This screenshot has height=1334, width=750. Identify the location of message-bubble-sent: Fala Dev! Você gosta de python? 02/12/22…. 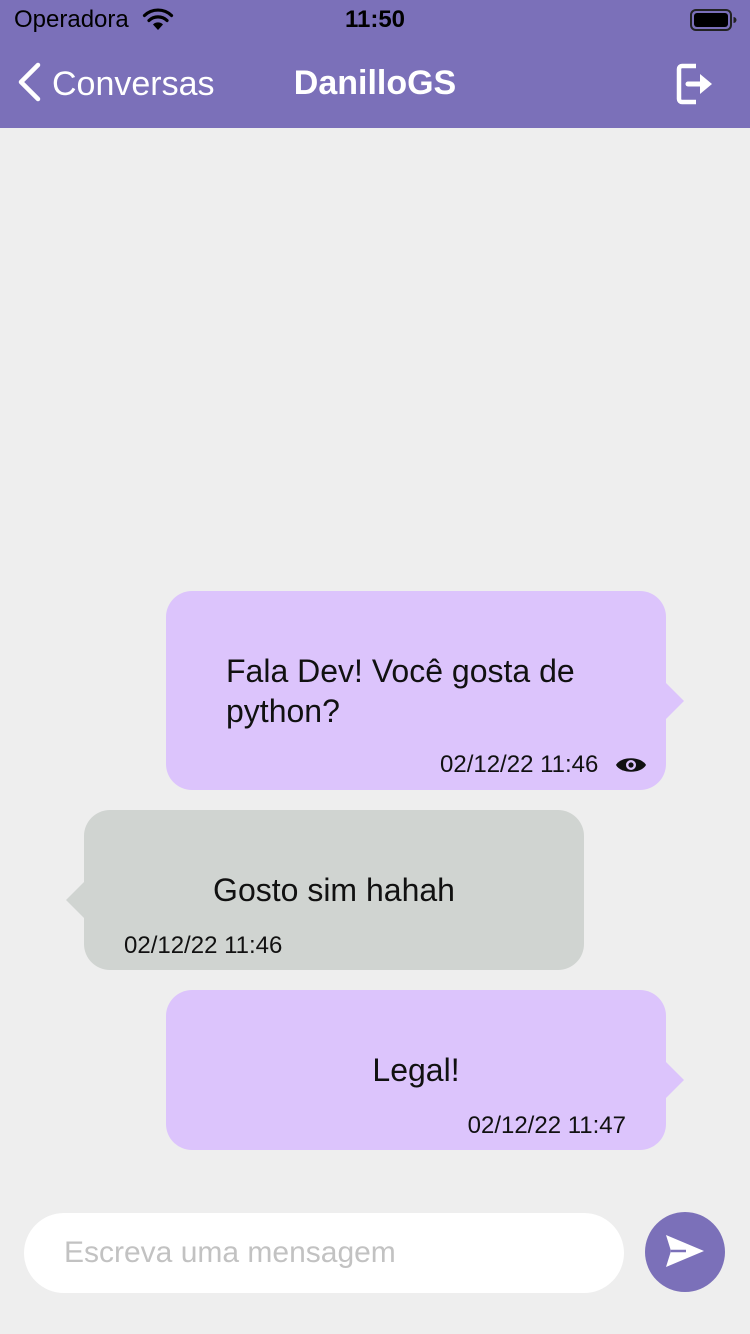
(425, 690).